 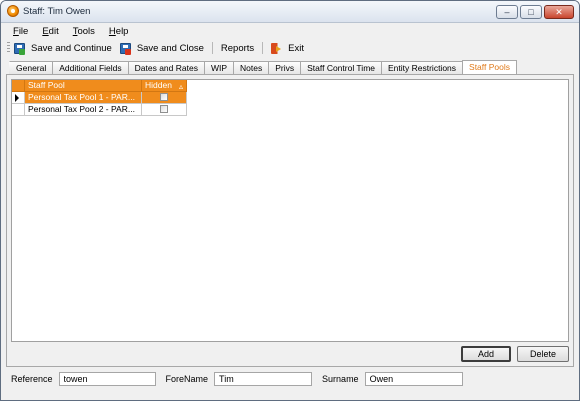 What do you see at coordinates (251, 67) in the screenshot?
I see `tab-notes: Notes` at bounding box center [251, 67].